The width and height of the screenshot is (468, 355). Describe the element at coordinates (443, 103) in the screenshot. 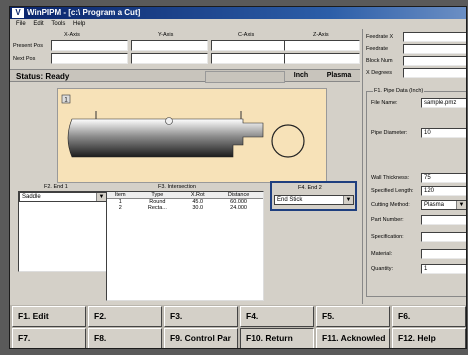

I see `file-name-field: sample.pmz` at that location.